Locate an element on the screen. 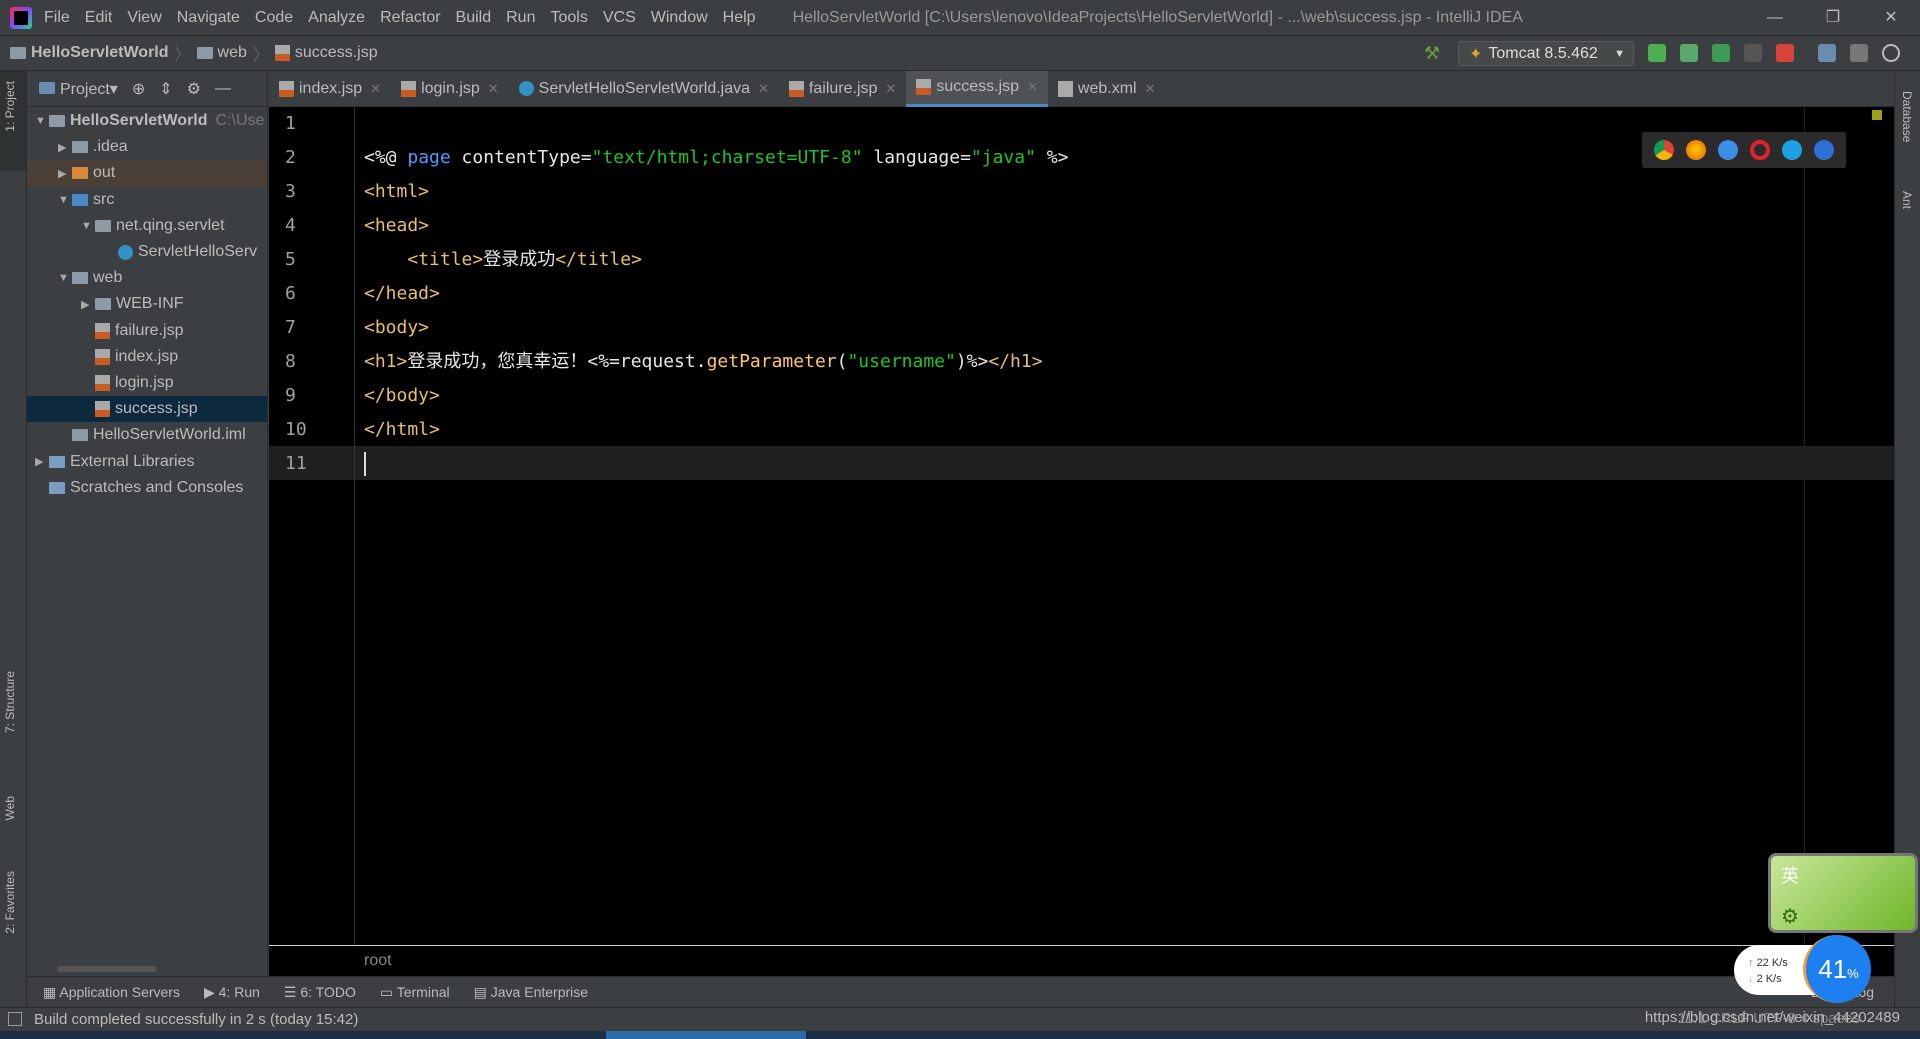 The image size is (1920, 1039). tree-item: ▶ out is located at coordinates (147, 173).